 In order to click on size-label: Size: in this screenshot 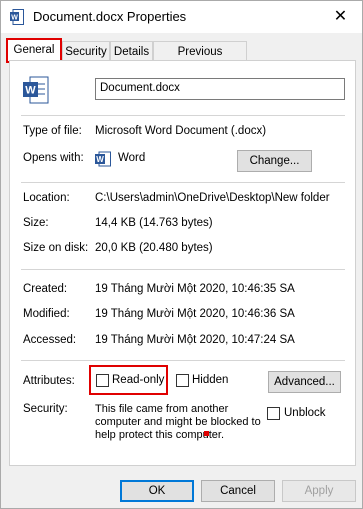, I will do `click(36, 223)`.